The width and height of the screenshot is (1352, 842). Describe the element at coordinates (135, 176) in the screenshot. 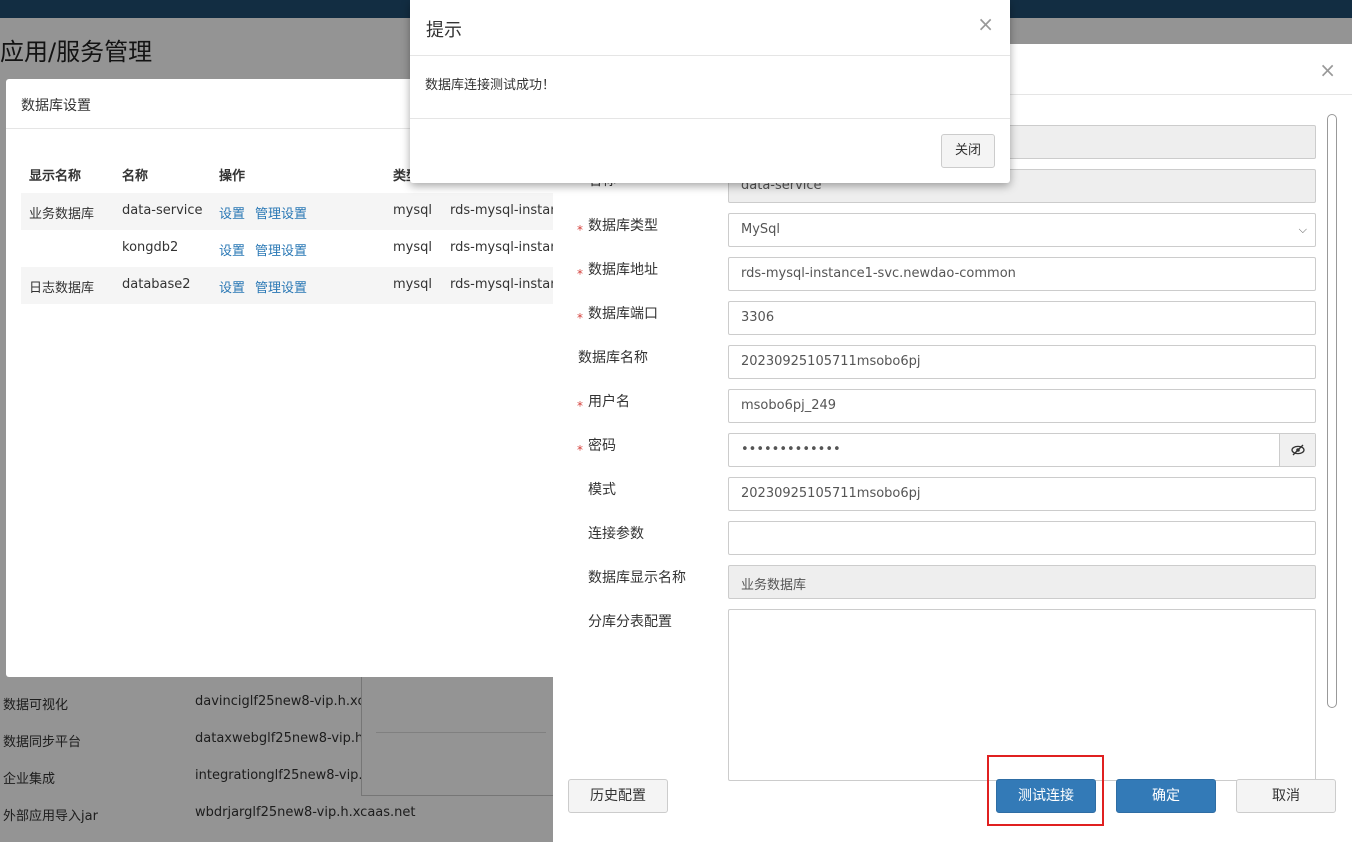

I see `column-header: 名称` at that location.